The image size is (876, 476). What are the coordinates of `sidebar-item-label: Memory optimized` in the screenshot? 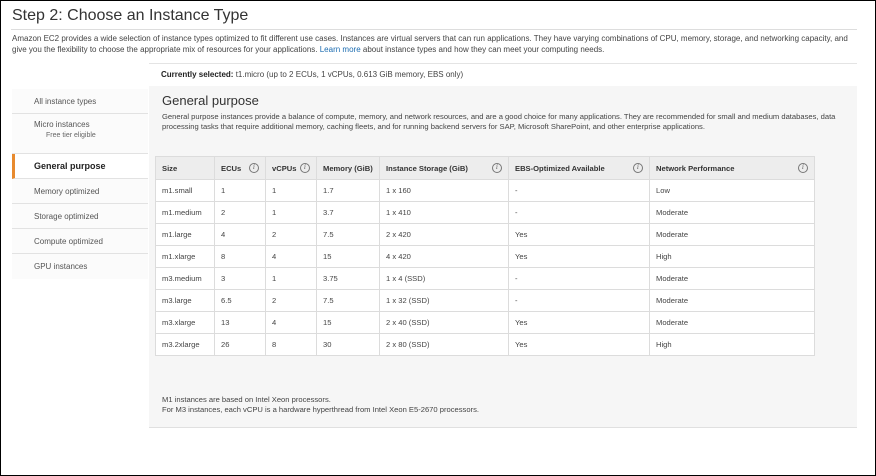 It's located at (67, 191).